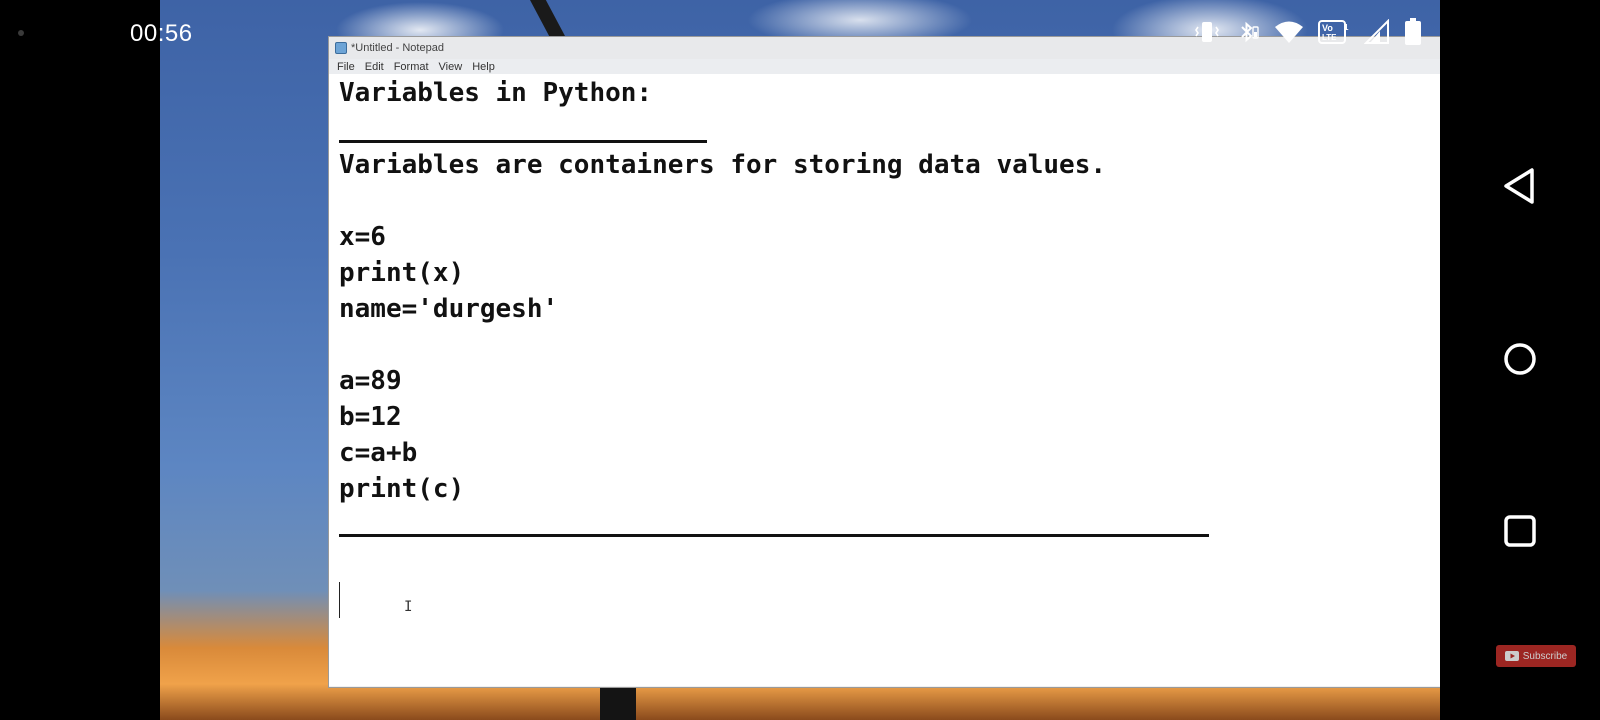 The image size is (1600, 720). I want to click on home-icon, so click(1520, 359).